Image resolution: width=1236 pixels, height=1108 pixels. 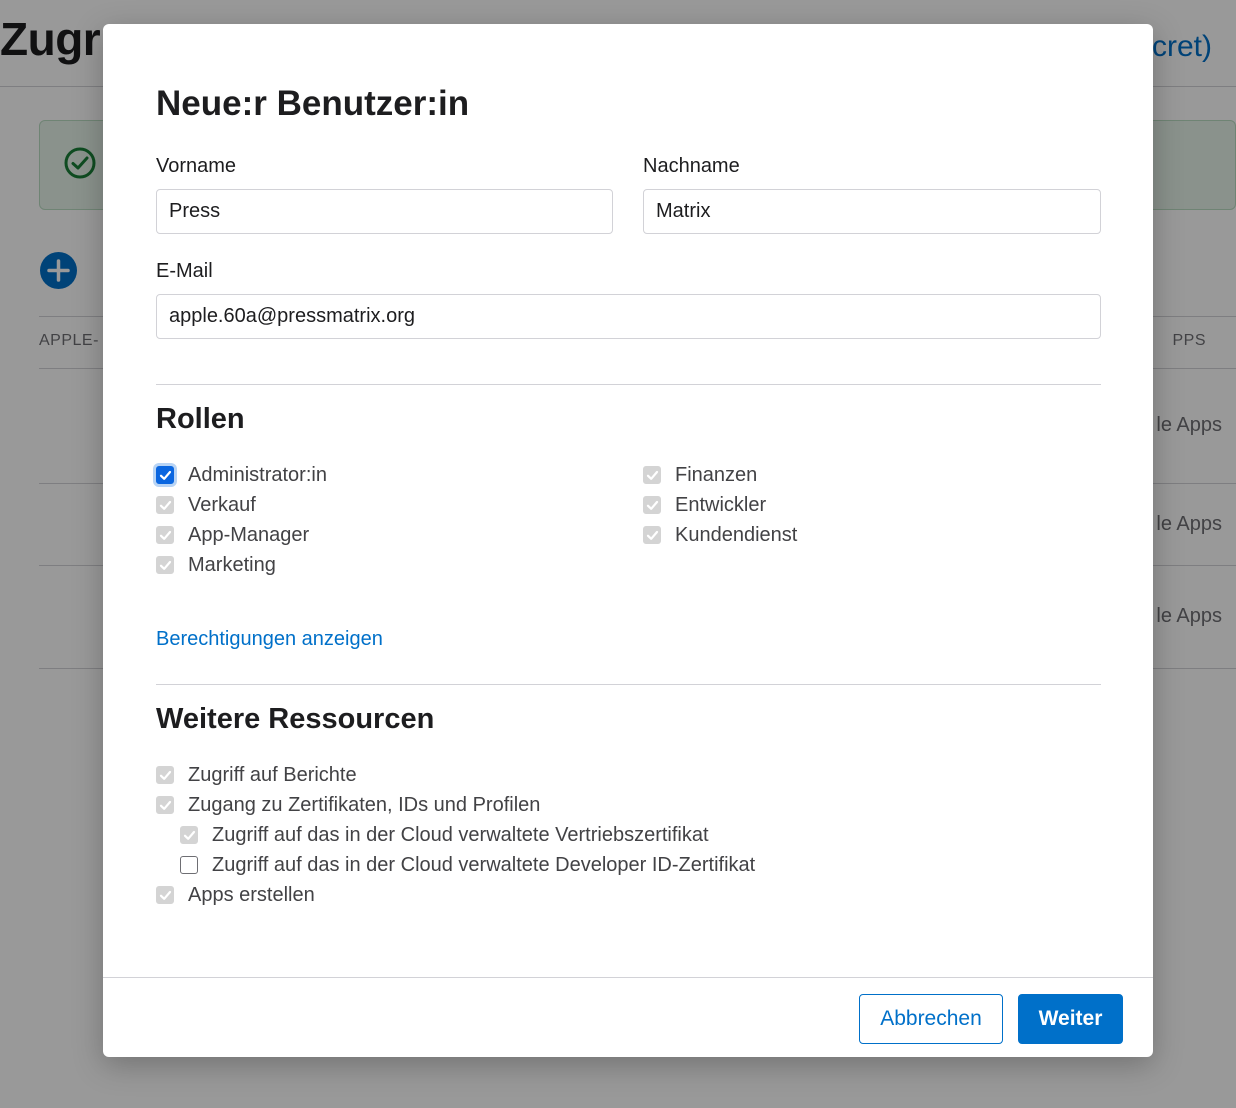 I want to click on role-checkbox-finance: Finanzen, so click(x=700, y=475).